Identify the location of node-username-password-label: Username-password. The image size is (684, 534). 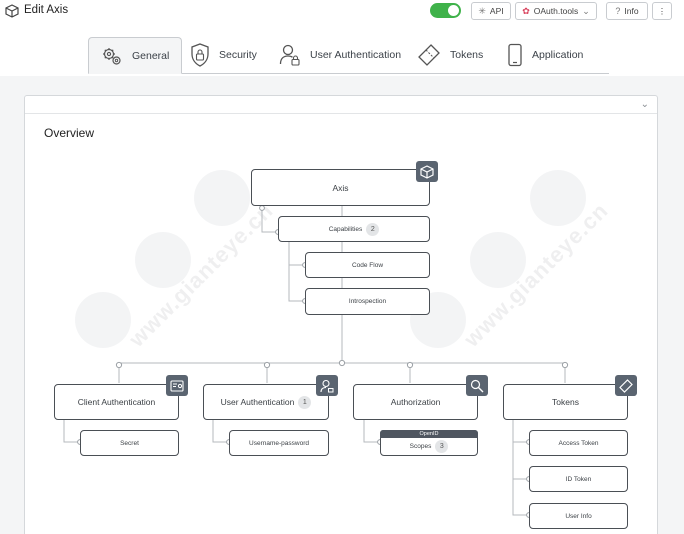
(279, 443).